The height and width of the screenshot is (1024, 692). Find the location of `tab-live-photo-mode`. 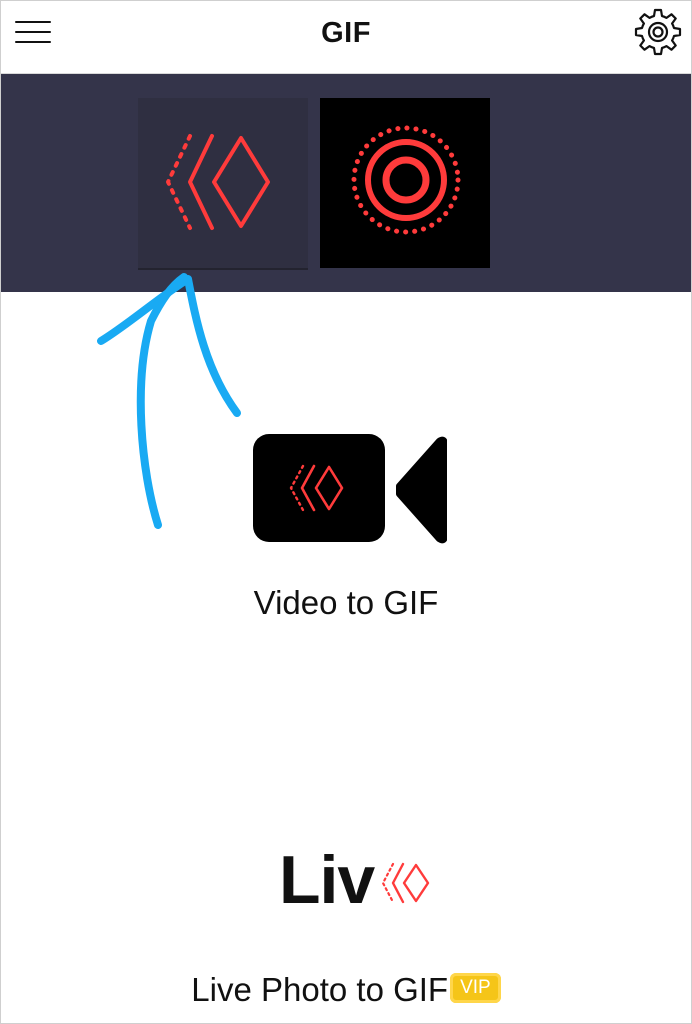

tab-live-photo-mode is located at coordinates (405, 183).